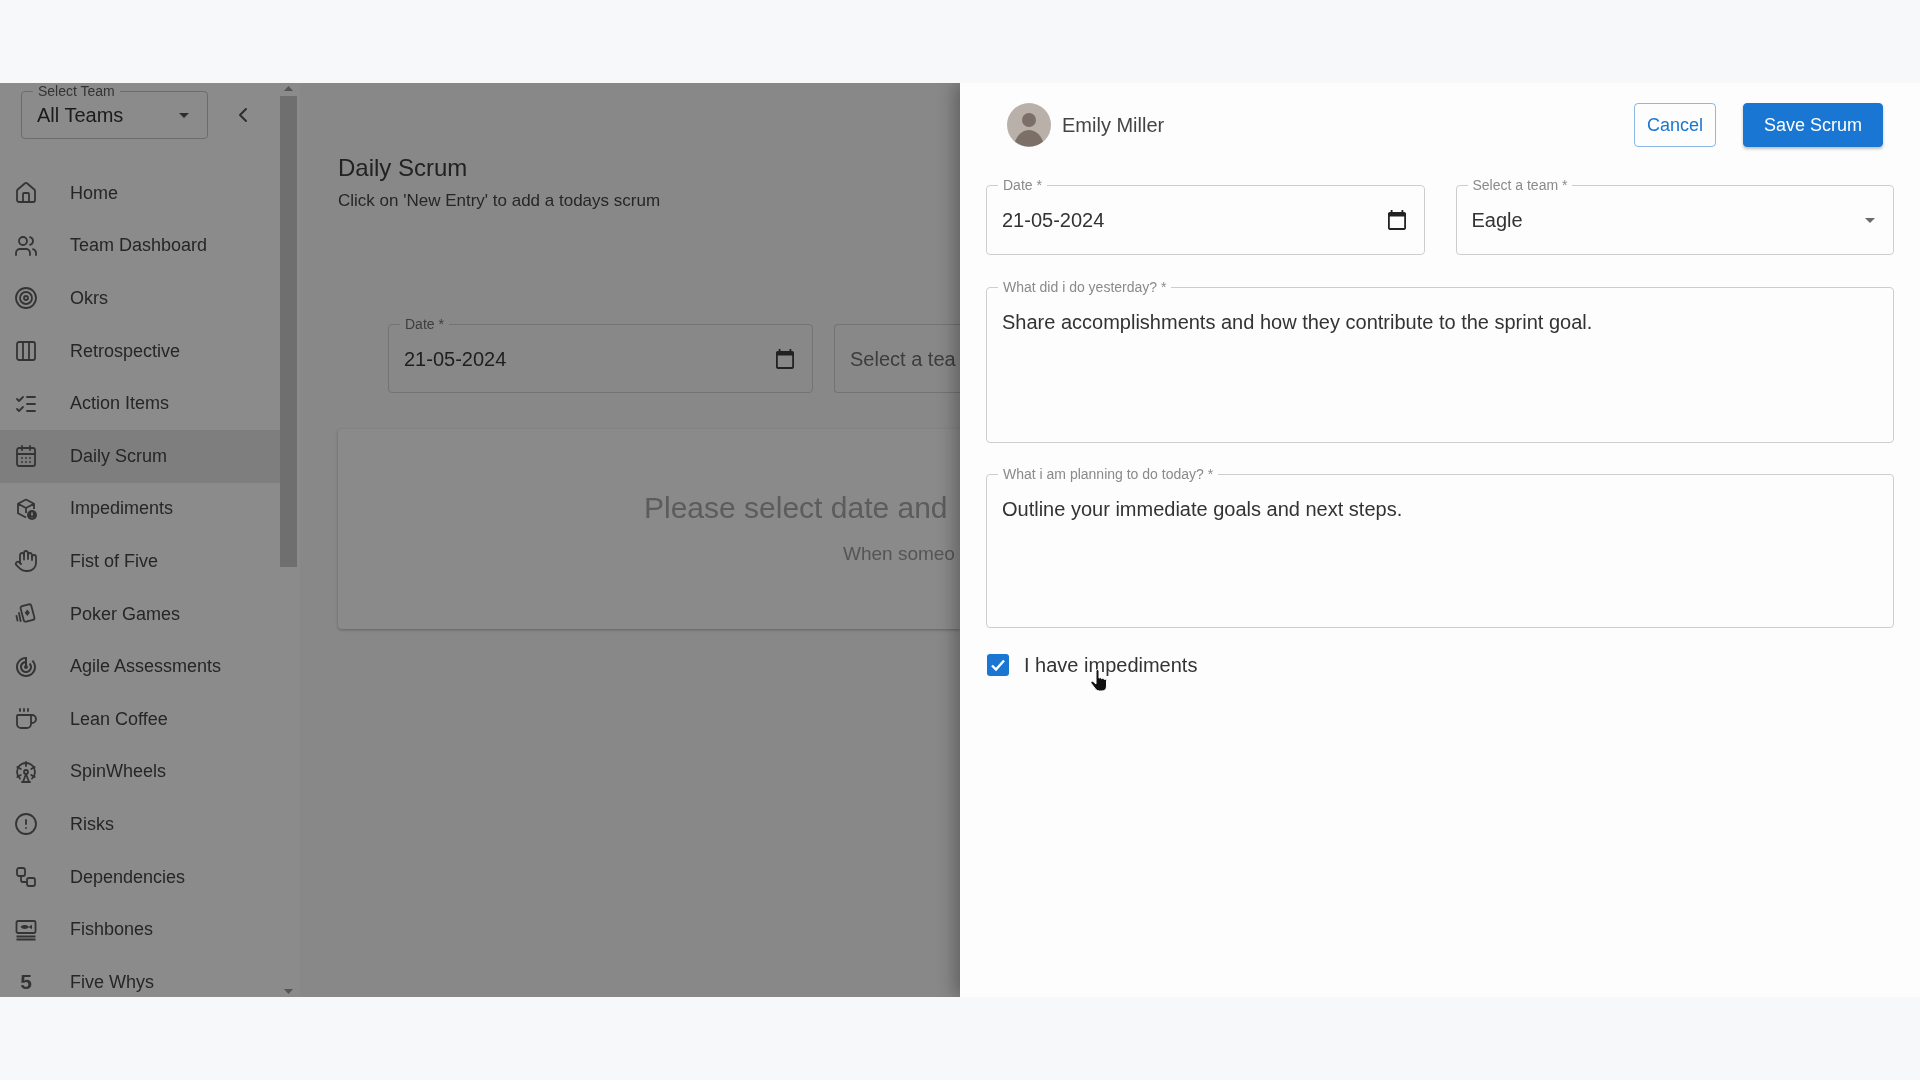 The height and width of the screenshot is (1080, 1920). What do you see at coordinates (26, 298) in the screenshot?
I see `target-icon` at bounding box center [26, 298].